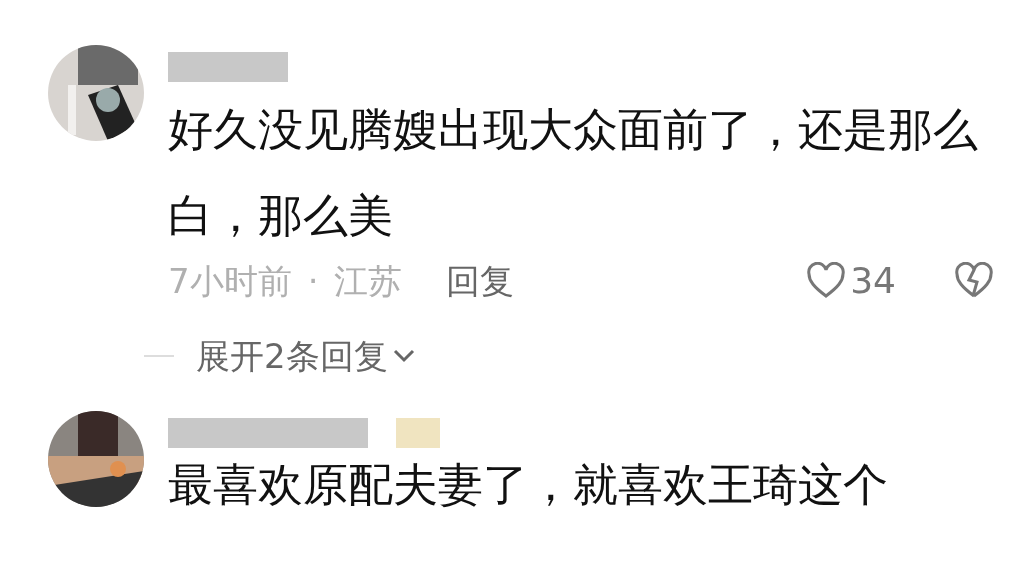  I want to click on comment-text: 最喜欢原配夫妻了，就喜欢王琦这个, so click(528, 485).